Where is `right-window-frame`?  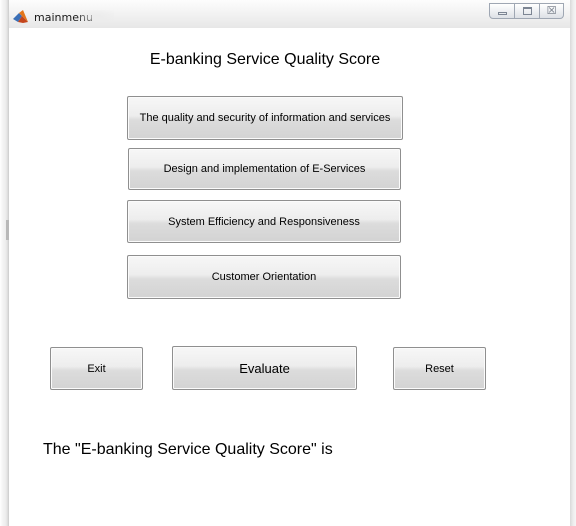
right-window-frame is located at coordinates (573, 263).